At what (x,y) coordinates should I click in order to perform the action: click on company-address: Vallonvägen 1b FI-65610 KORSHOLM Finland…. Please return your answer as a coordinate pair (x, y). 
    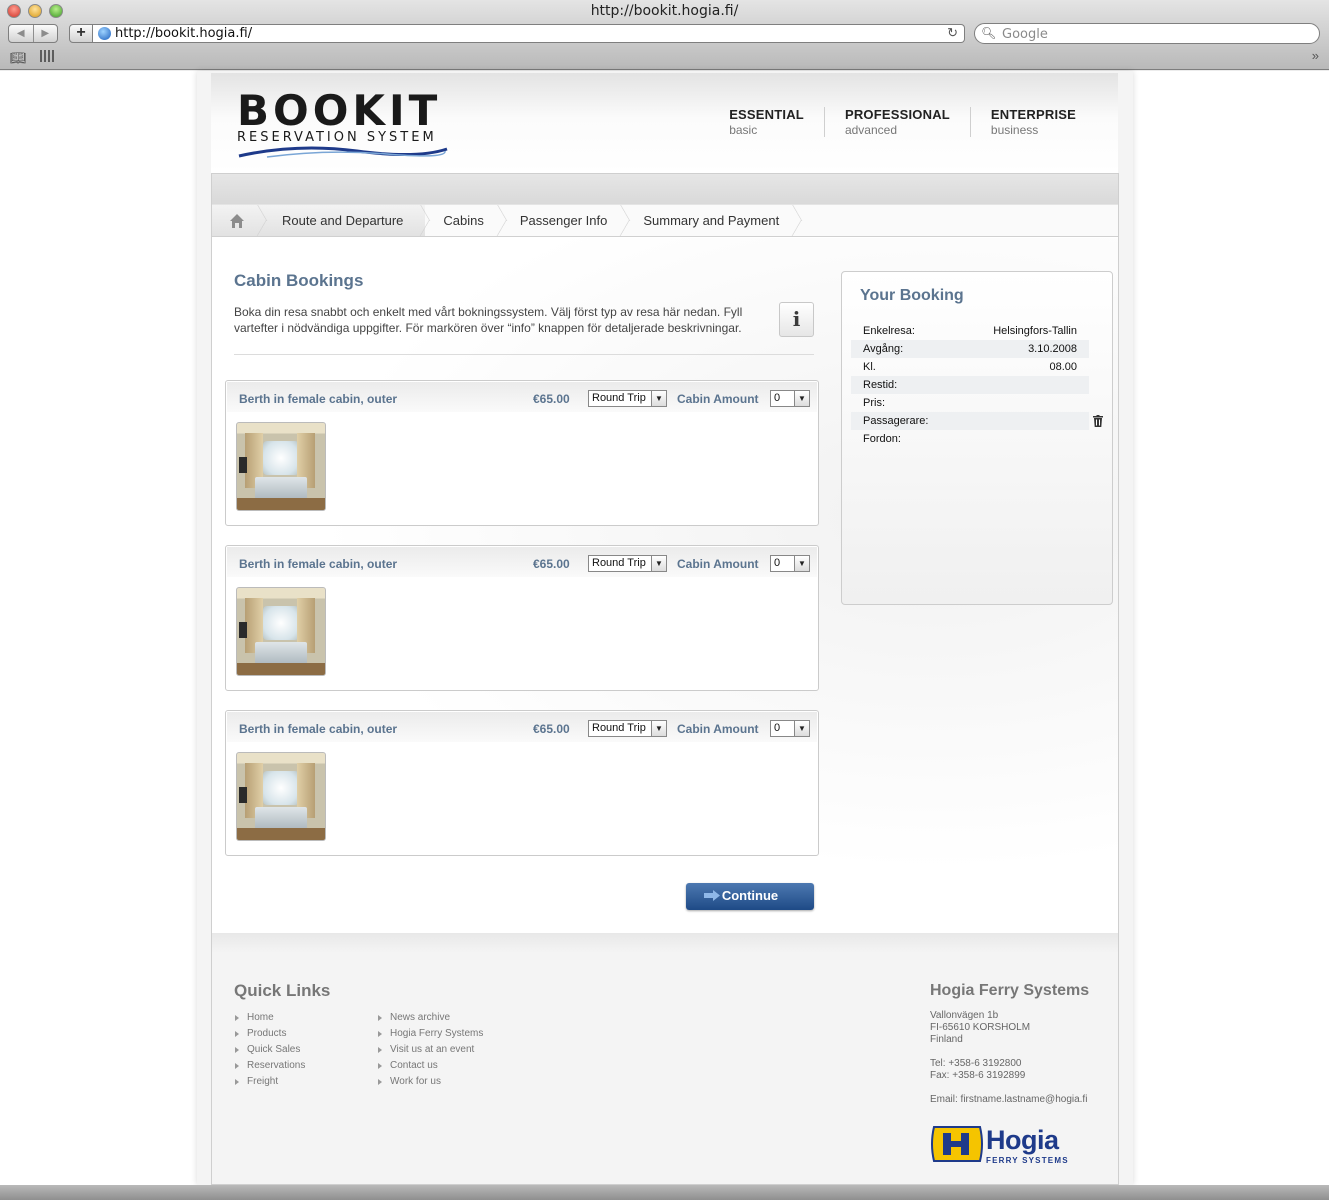
    Looking at the image, I should click on (1008, 1058).